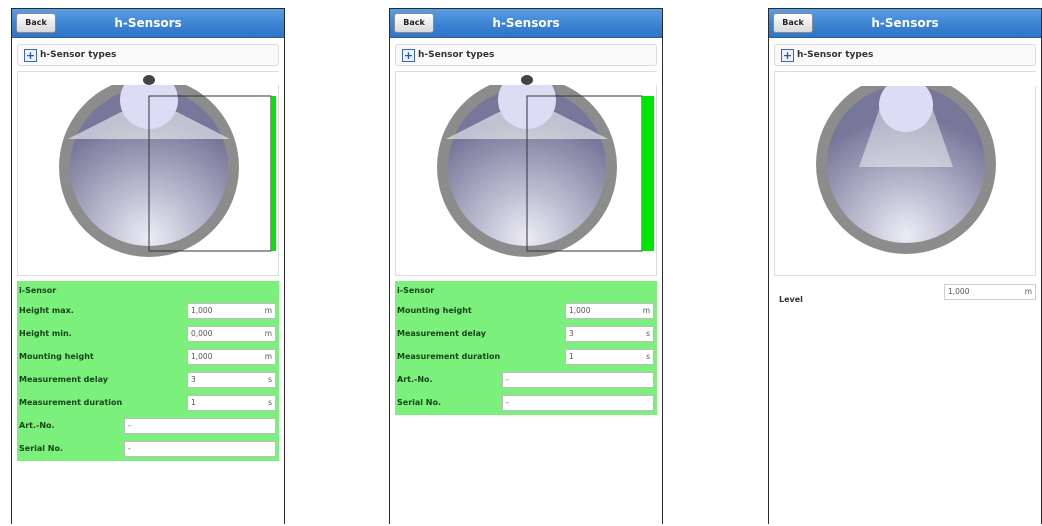 The width and height of the screenshot is (1042, 526). What do you see at coordinates (45, 333) in the screenshot?
I see `field-label: Height min.` at bounding box center [45, 333].